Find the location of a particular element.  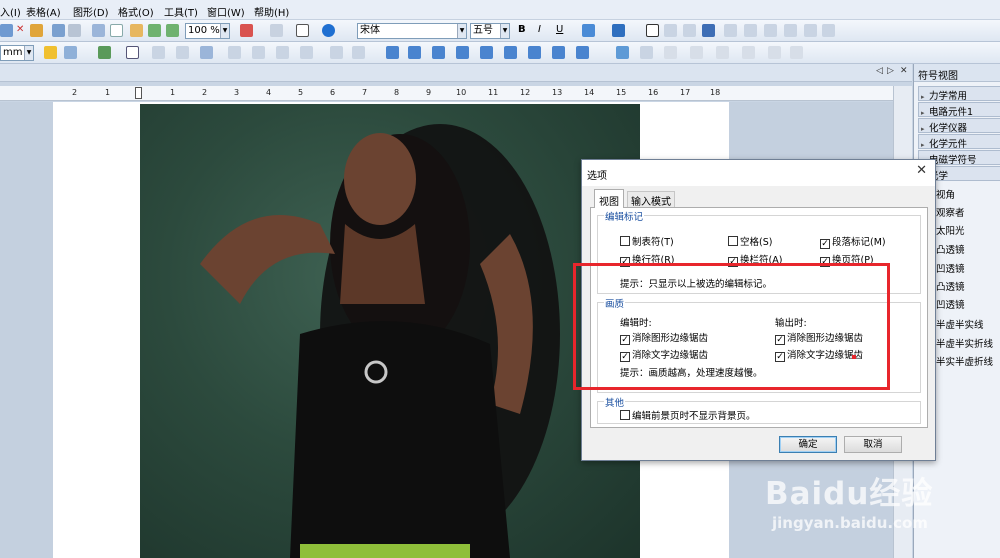

zoom-out-icon is located at coordinates (172, 30).